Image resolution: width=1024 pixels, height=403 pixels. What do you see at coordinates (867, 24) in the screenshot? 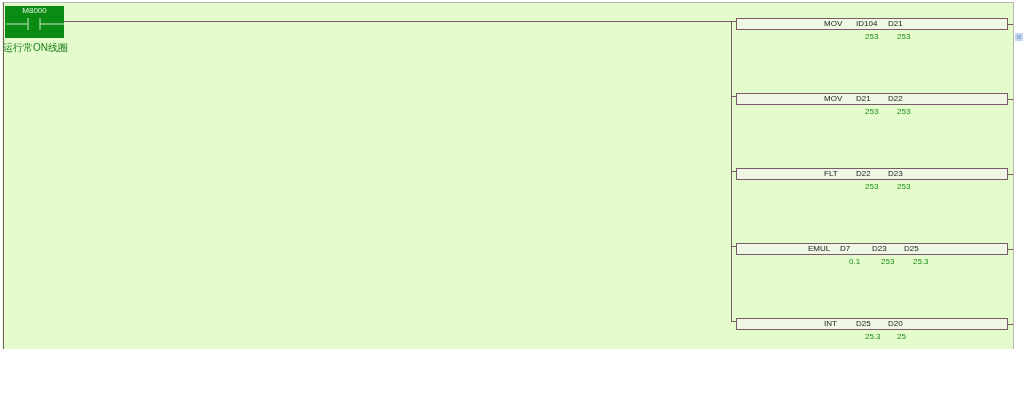
I see `instruction-operand: ID104` at bounding box center [867, 24].